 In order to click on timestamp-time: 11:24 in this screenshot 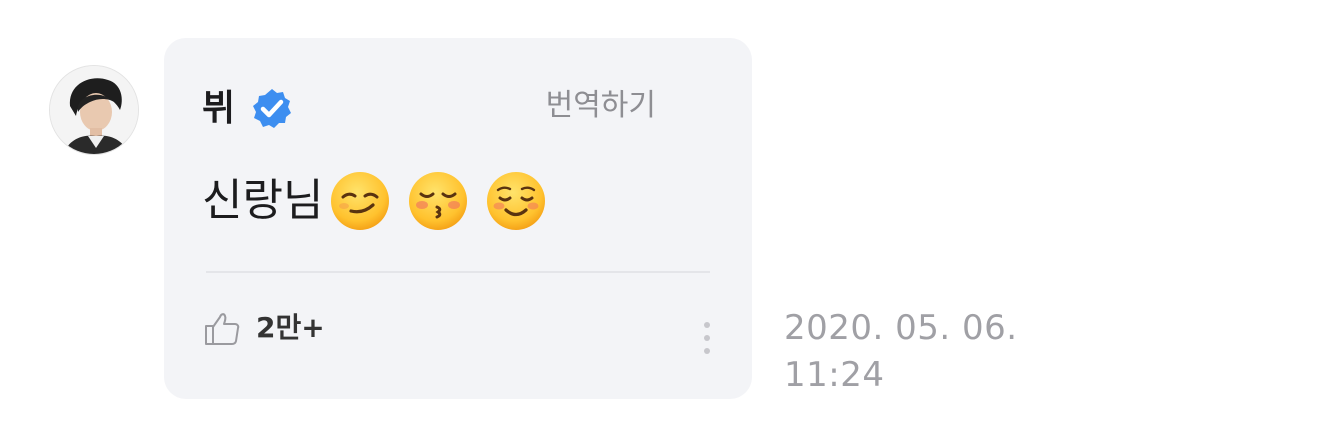, I will do `click(834, 375)`.